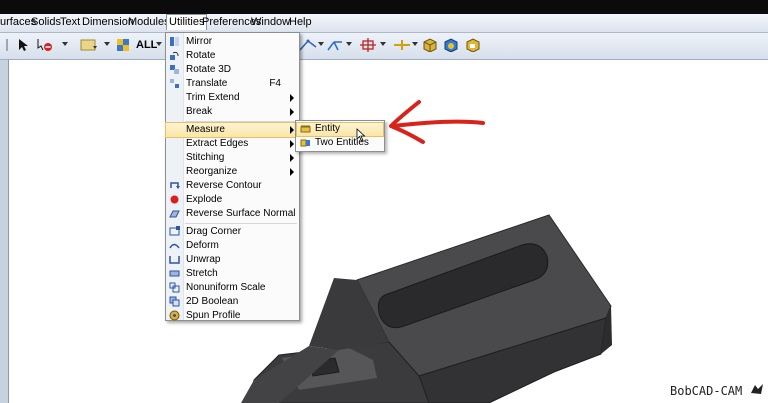 Image resolution: width=768 pixels, height=403 pixels. Describe the element at coordinates (107, 44) in the screenshot. I see `filter-dropdown-icon` at that location.